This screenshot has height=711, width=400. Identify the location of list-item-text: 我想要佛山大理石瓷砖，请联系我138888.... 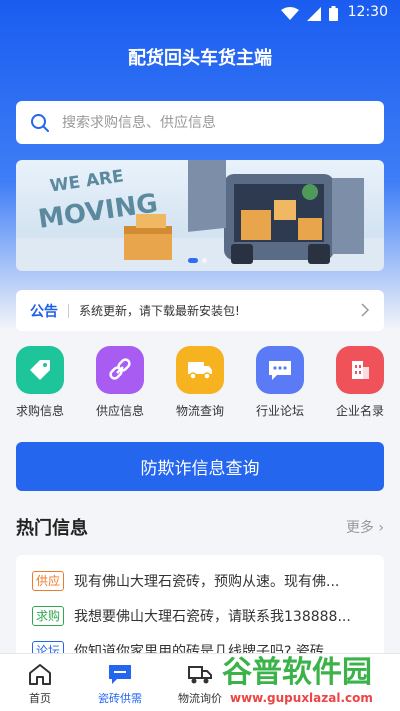
(212, 617).